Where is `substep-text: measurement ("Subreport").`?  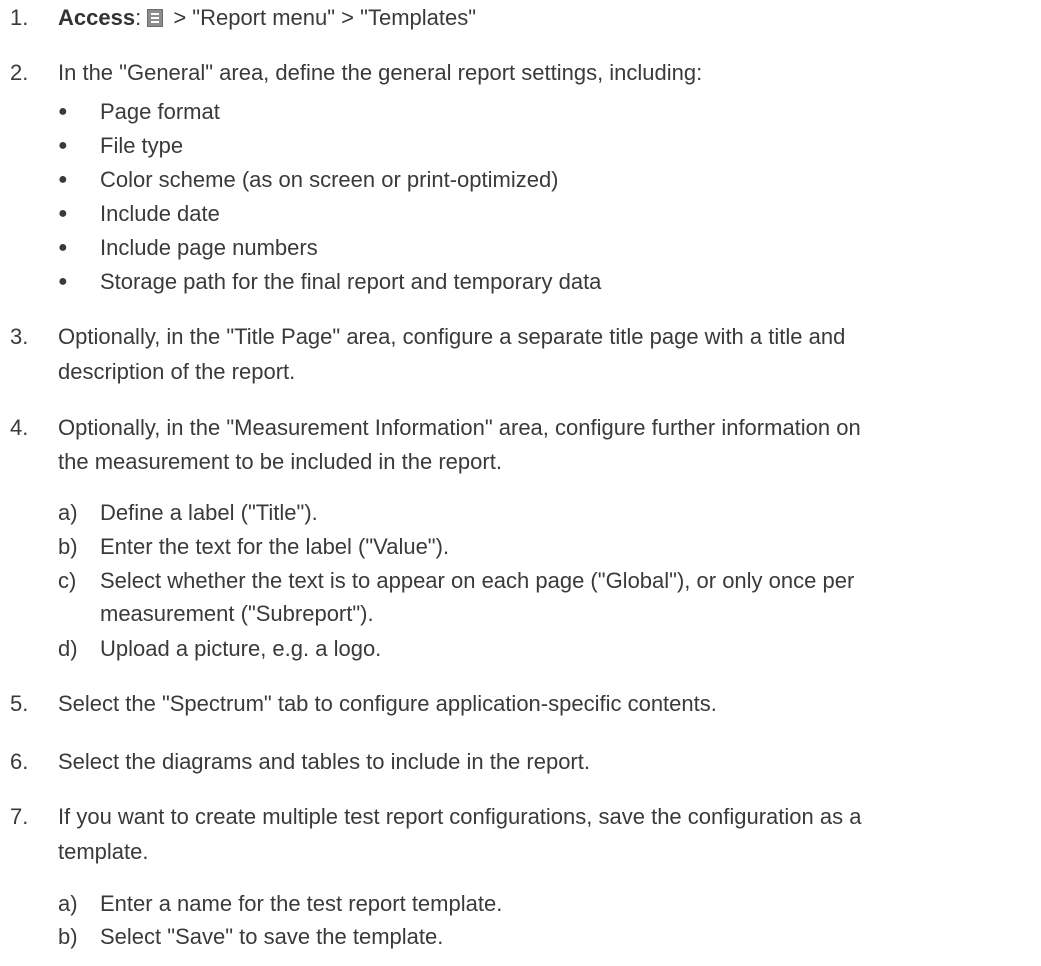 substep-text: measurement ("Subreport"). is located at coordinates (237, 613).